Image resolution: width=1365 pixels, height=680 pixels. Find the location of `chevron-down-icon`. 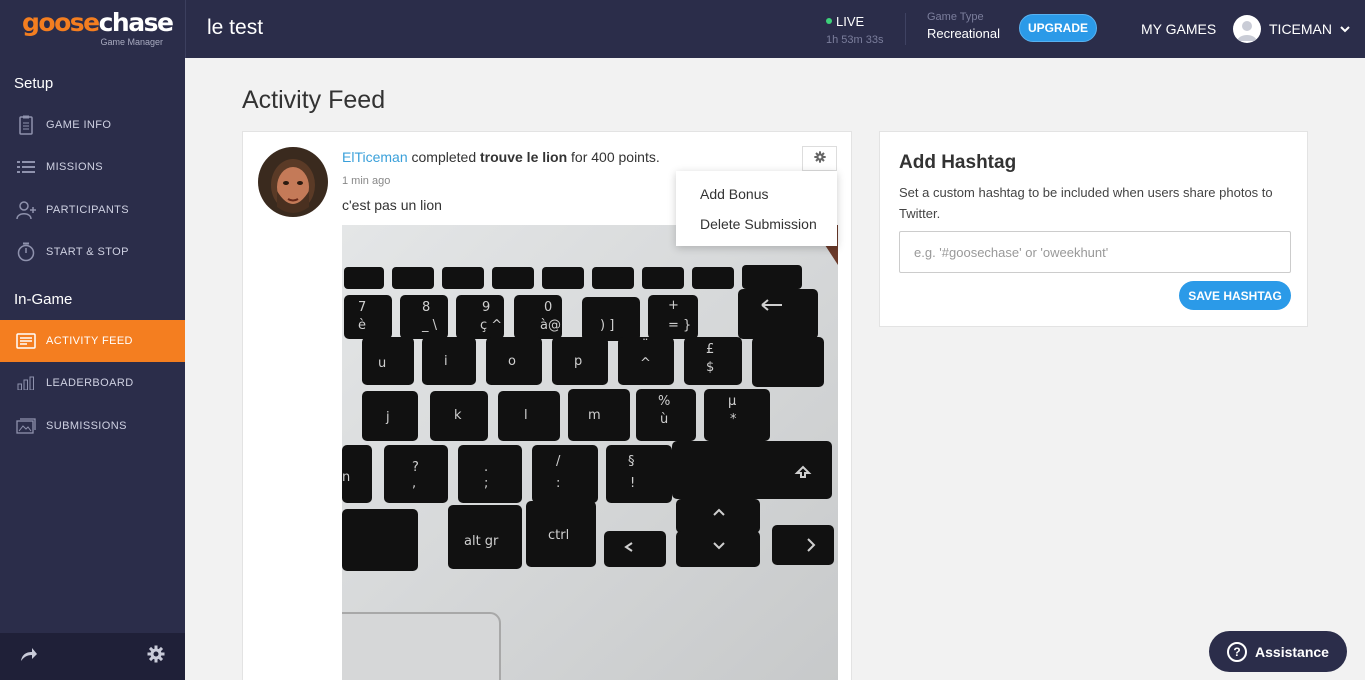

chevron-down-icon is located at coordinates (1345, 29).